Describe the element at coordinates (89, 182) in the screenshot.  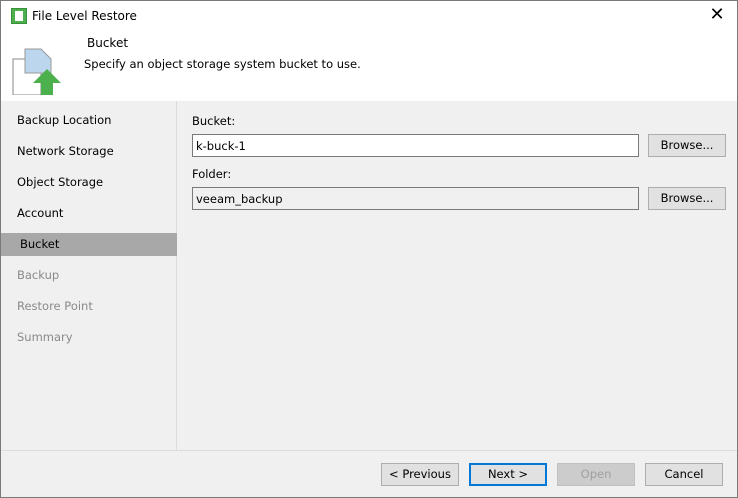
I see `step-object-storage: Object Storage` at that location.